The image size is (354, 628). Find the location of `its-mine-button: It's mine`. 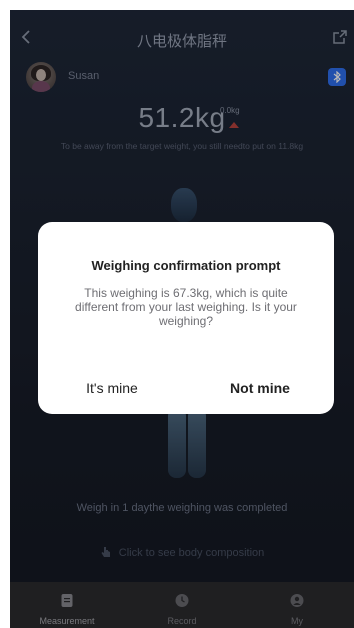

its-mine-button: It's mine is located at coordinates (112, 388).